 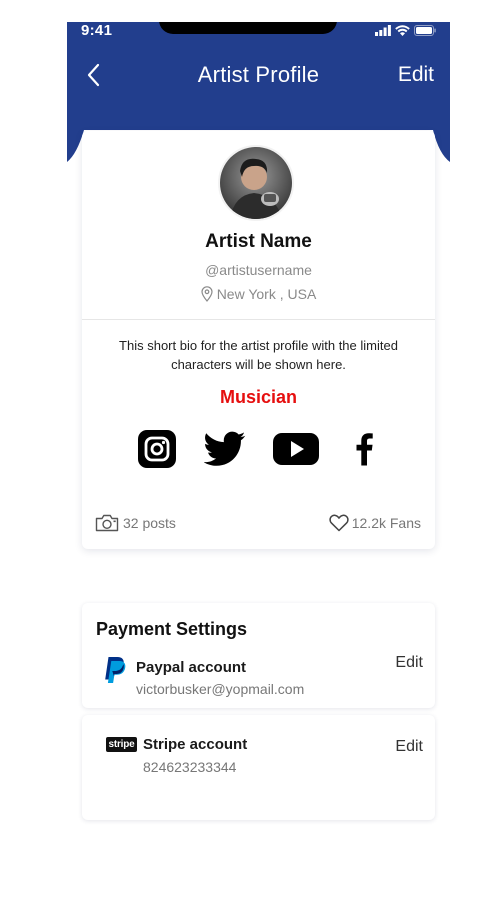 What do you see at coordinates (416, 75) in the screenshot?
I see `edit-profile-button: Edit` at bounding box center [416, 75].